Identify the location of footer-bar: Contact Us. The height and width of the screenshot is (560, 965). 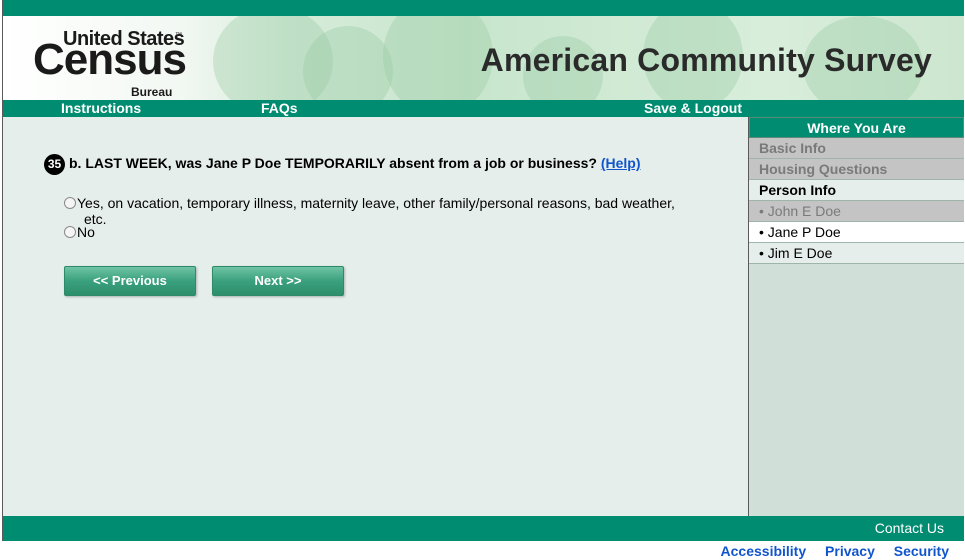
(483, 528).